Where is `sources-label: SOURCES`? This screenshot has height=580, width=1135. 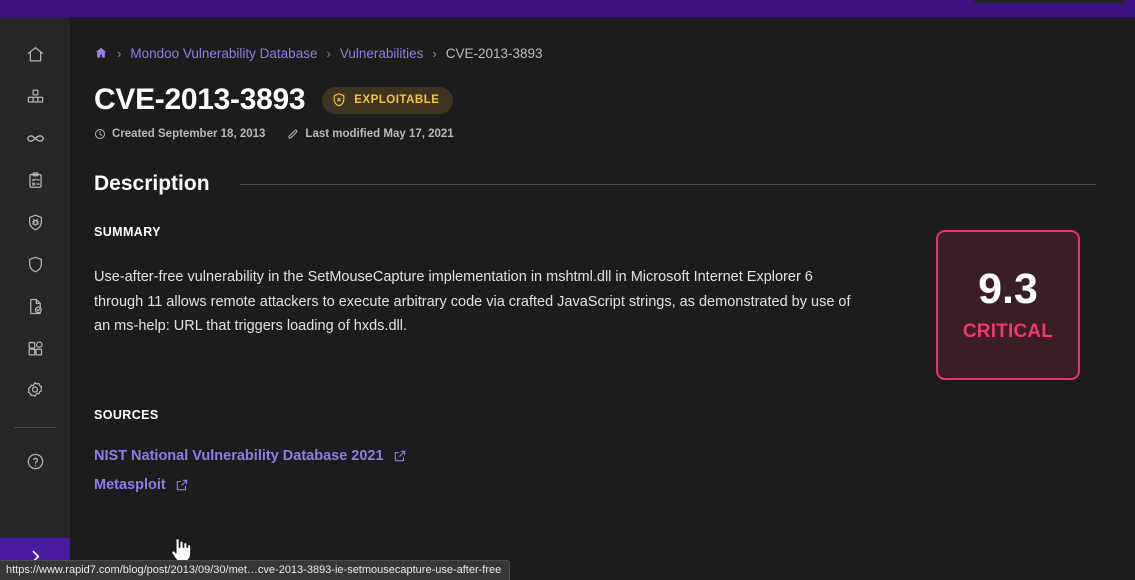 sources-label: SOURCES is located at coordinates (126, 415).